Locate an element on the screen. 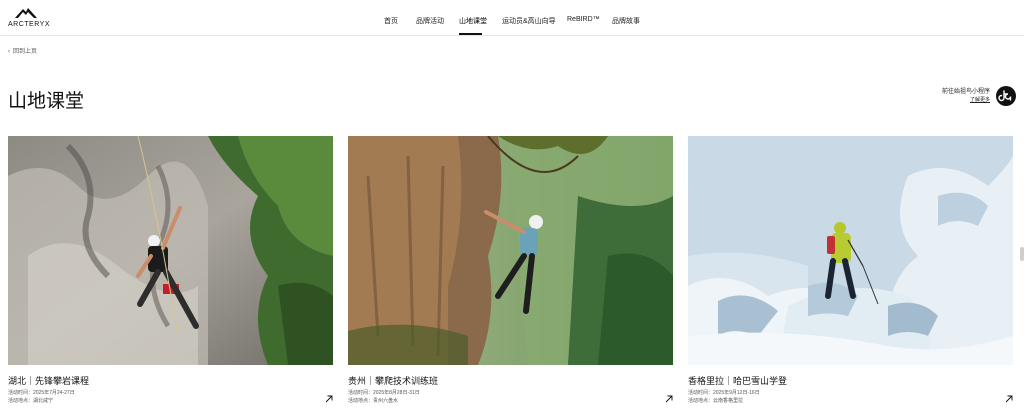 This screenshot has height=417, width=1024. mini-program-line1: 前往始祖鸟小程序 is located at coordinates (965, 92).